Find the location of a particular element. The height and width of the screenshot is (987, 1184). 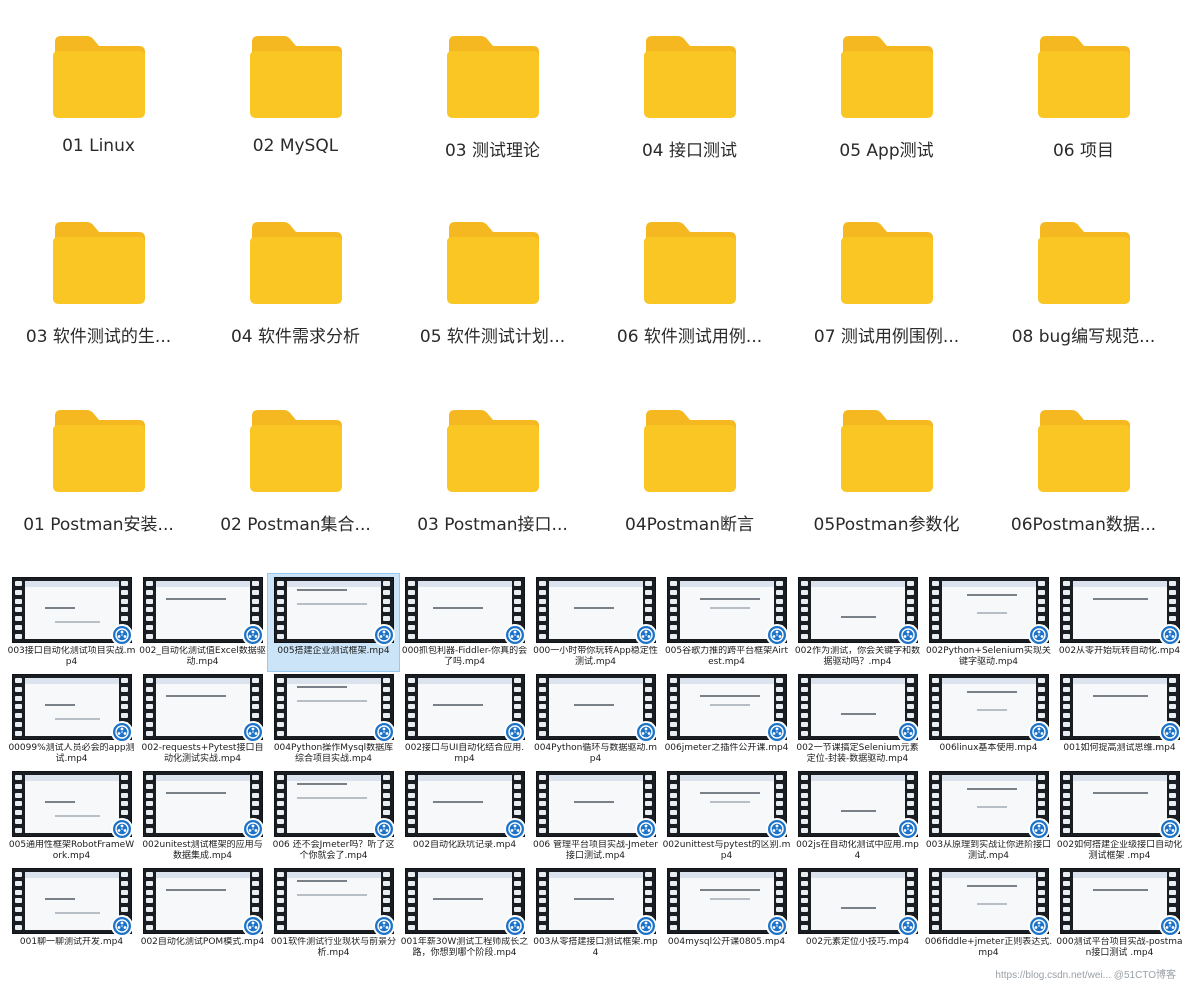

folder-item: 04Postman断言 is located at coordinates (689, 468).